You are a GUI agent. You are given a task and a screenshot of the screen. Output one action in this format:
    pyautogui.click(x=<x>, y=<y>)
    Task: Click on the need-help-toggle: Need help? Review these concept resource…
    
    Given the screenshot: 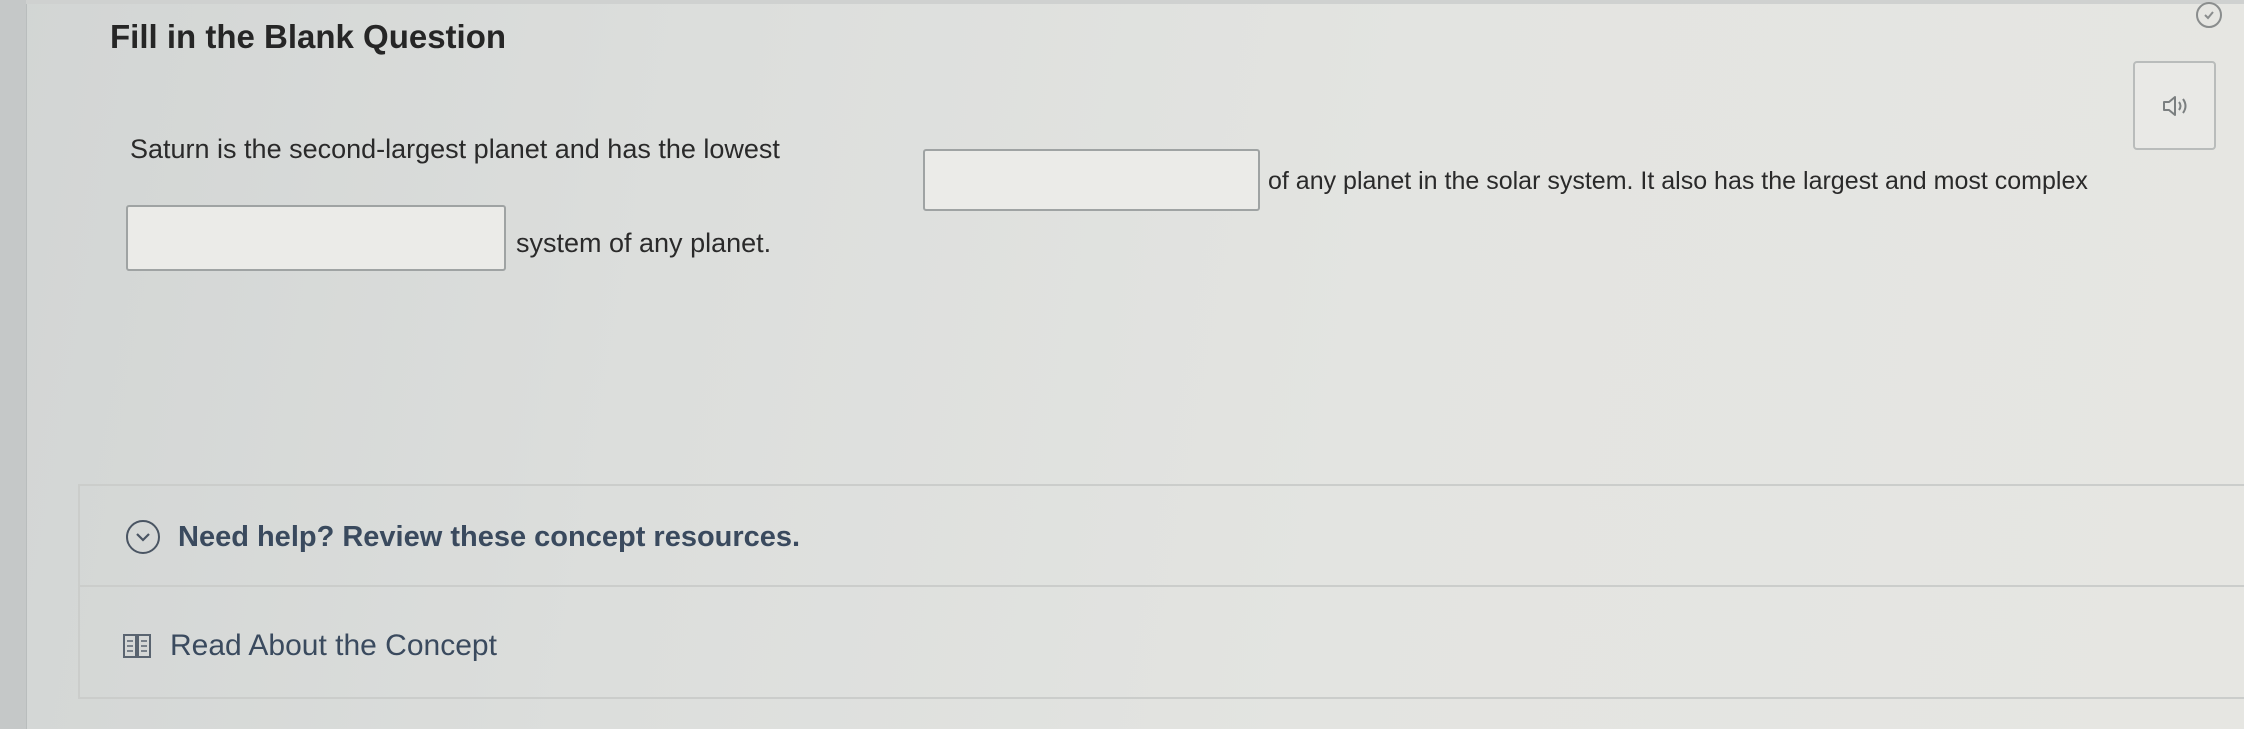 What is the action you would take?
    pyautogui.click(x=463, y=537)
    